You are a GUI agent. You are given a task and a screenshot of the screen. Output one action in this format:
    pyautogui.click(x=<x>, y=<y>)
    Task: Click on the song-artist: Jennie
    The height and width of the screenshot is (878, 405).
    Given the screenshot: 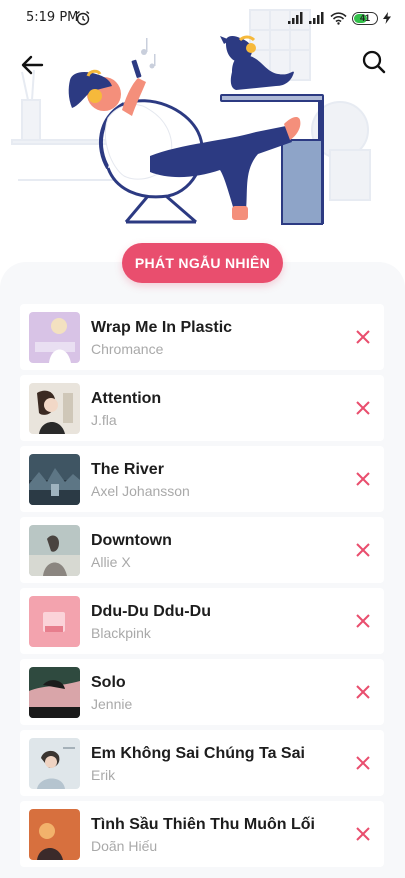 What is the action you would take?
    pyautogui.click(x=112, y=704)
    